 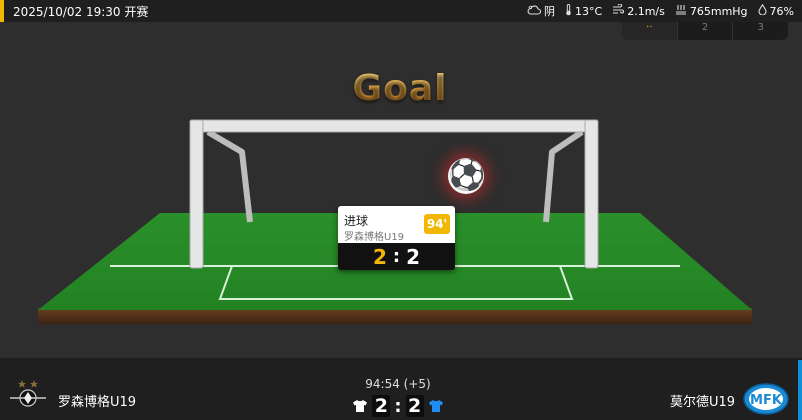 What do you see at coordinates (394, 126) in the screenshot?
I see `goal-crossbar` at bounding box center [394, 126].